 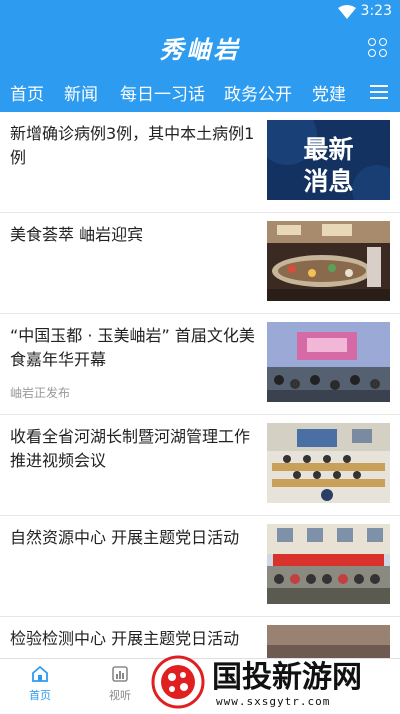 What do you see at coordinates (40, 393) in the screenshot?
I see `news-source: 岫岩正发布` at bounding box center [40, 393].